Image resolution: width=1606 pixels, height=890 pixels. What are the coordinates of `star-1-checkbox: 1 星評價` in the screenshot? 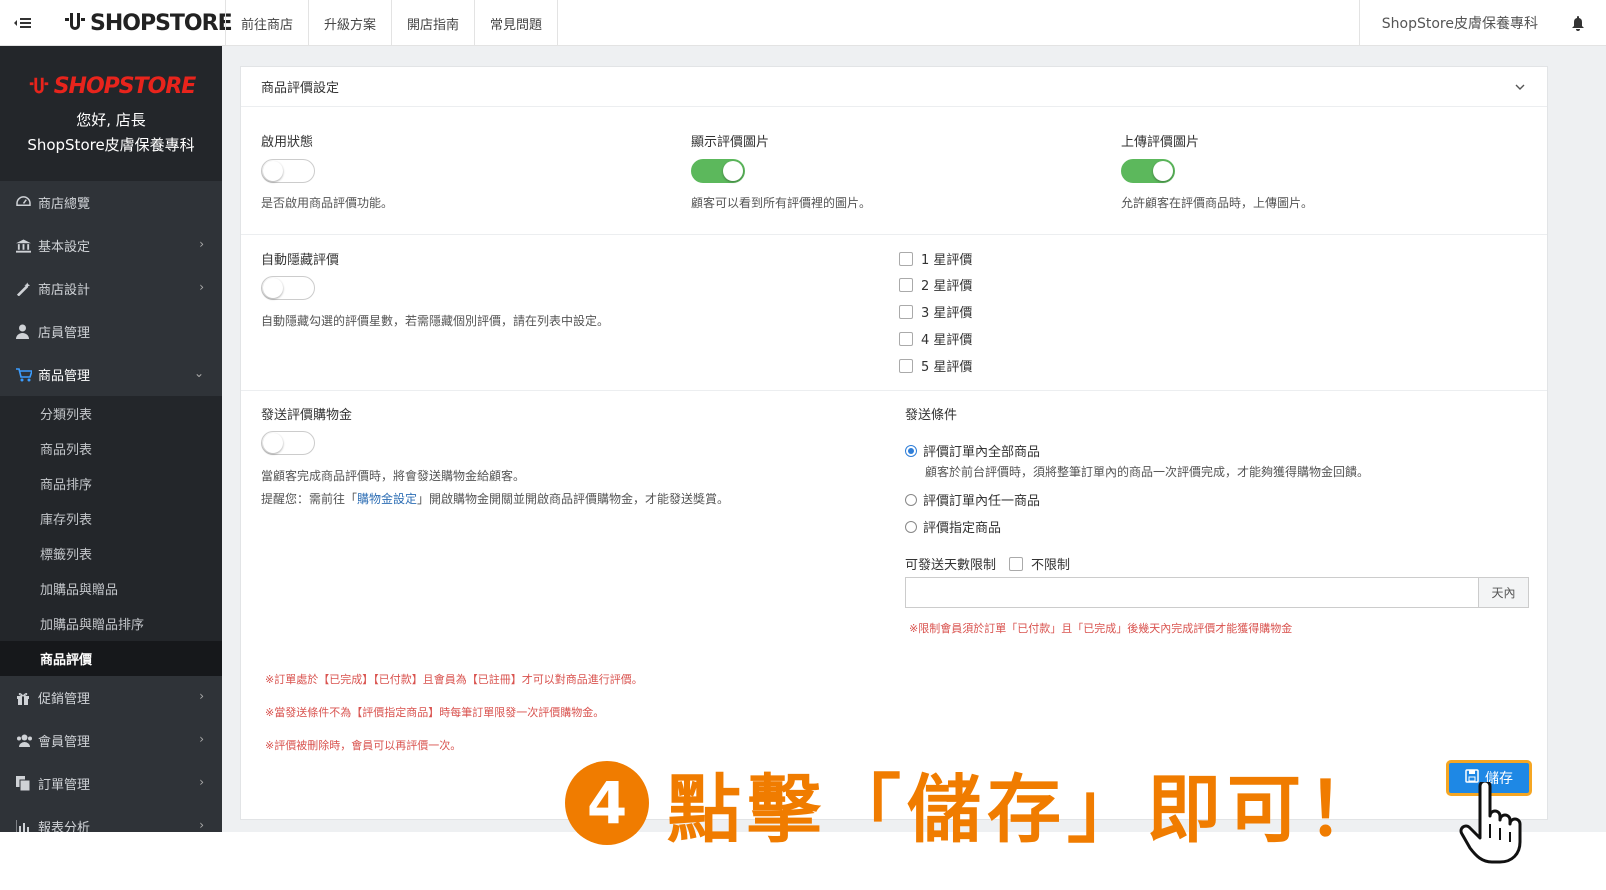 It's located at (935, 258).